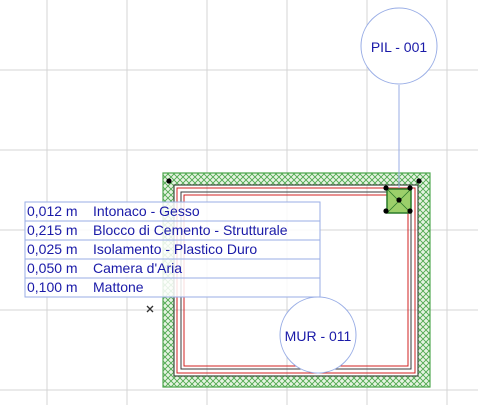 This screenshot has width=478, height=405. Describe the element at coordinates (52, 249) in the screenshot. I see `layer-thickness: 0,025 m` at that location.